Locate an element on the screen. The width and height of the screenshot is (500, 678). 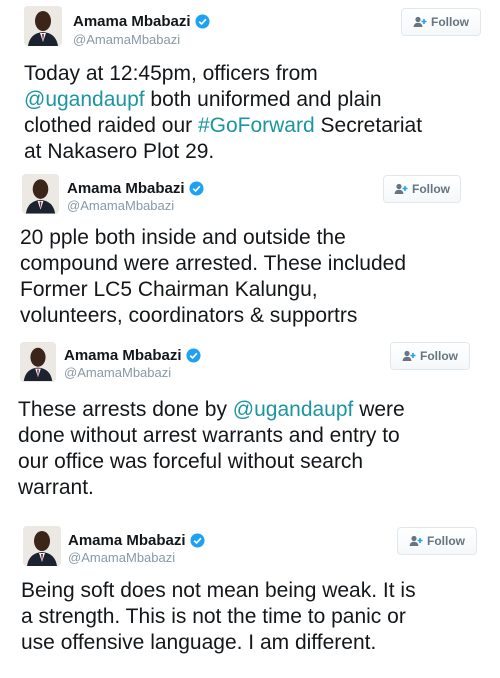
text-segment: at Nakasero Plot 29. is located at coordinates (119, 151).